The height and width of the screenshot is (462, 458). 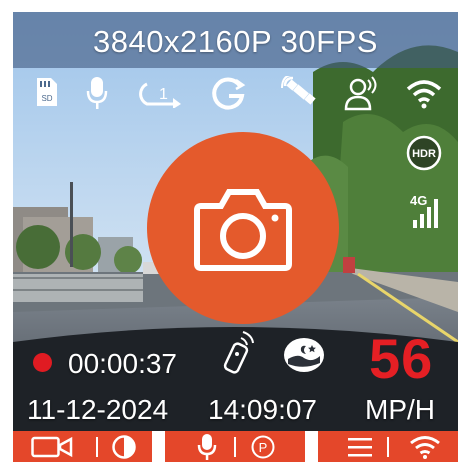 I want to click on microphone-button, so click(x=207, y=446).